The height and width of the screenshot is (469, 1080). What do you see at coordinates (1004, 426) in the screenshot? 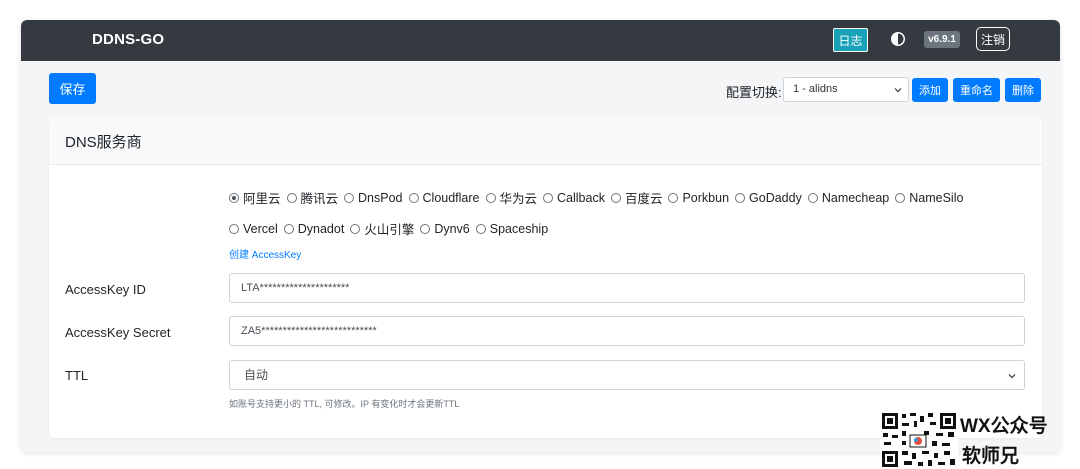
I see `watermark-line1: WX公众号` at bounding box center [1004, 426].